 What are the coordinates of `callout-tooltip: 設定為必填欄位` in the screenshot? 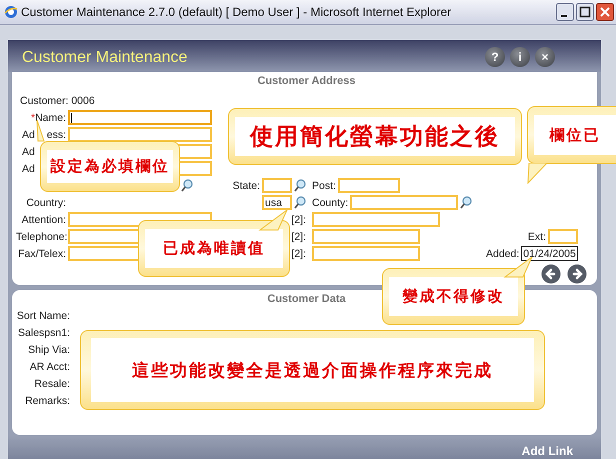 It's located at (110, 166).